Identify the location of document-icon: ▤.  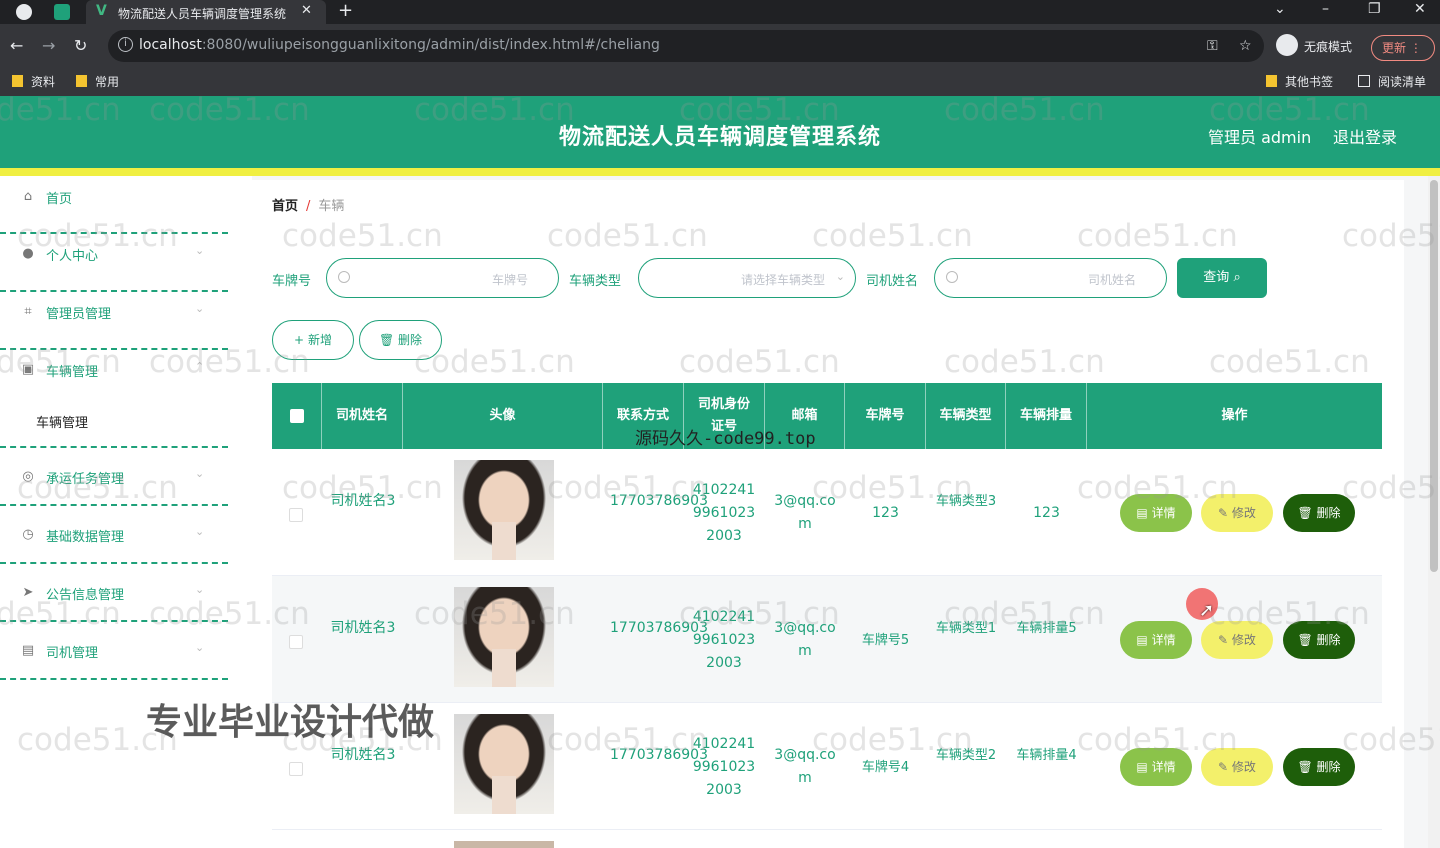
(28, 650).